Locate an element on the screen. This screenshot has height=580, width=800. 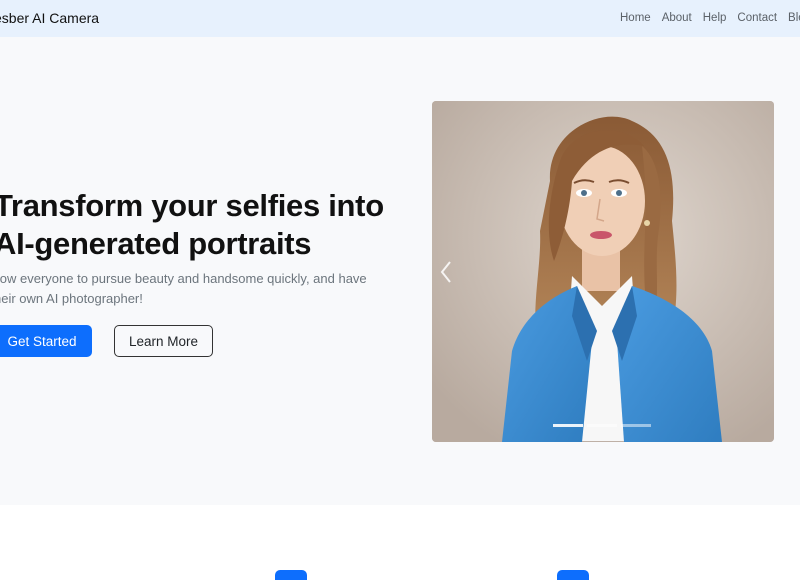
brand-name: esber AI Camera is located at coordinates (49, 18).